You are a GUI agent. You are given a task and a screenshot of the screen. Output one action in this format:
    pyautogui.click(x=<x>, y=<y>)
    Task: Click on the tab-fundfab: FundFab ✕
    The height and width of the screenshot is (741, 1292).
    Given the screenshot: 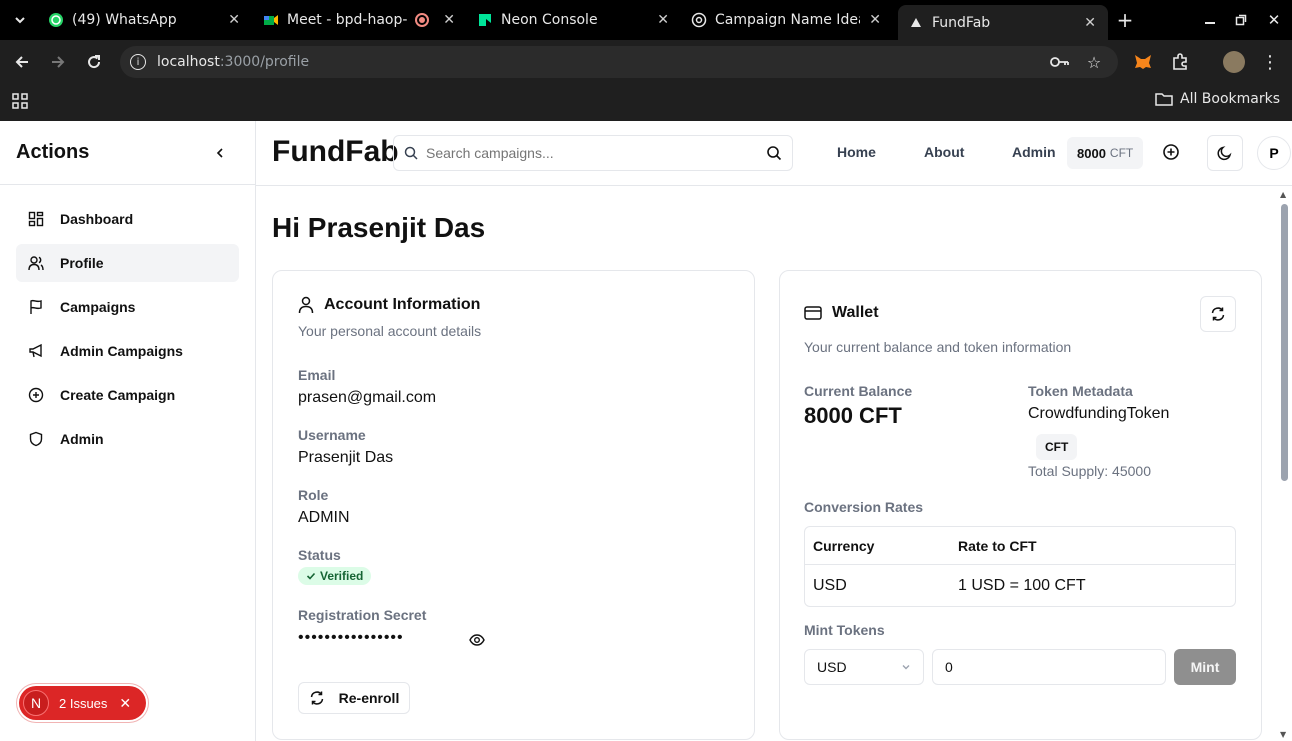 What is the action you would take?
    pyautogui.click(x=1003, y=22)
    